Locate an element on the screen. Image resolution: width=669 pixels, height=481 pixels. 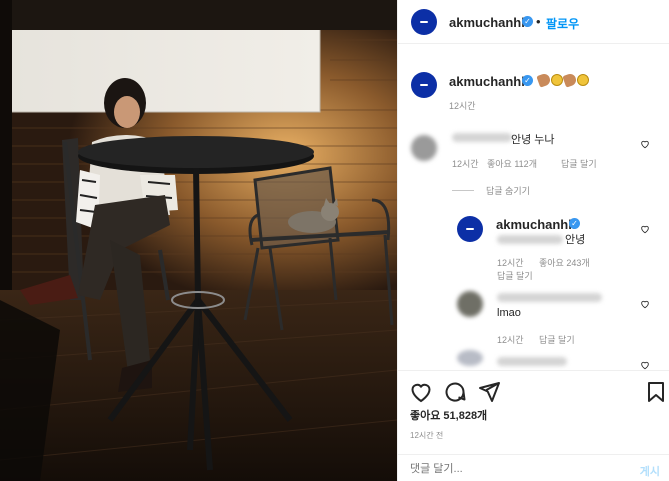
reply-avatar is located at coordinates (470, 229).